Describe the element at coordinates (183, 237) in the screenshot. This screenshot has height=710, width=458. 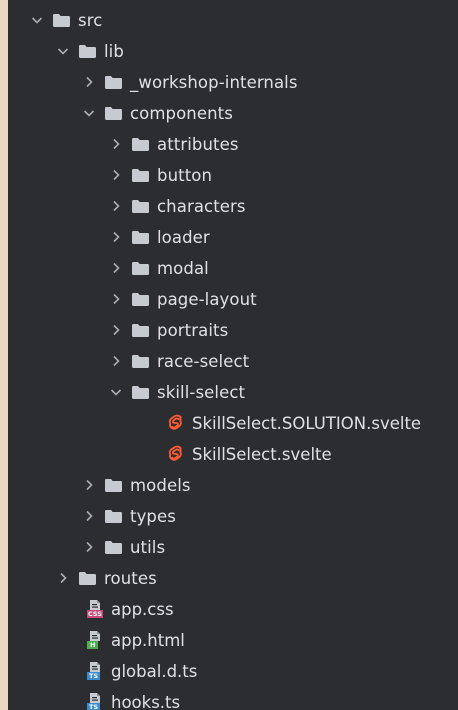
I see `tree-label: loader` at that location.